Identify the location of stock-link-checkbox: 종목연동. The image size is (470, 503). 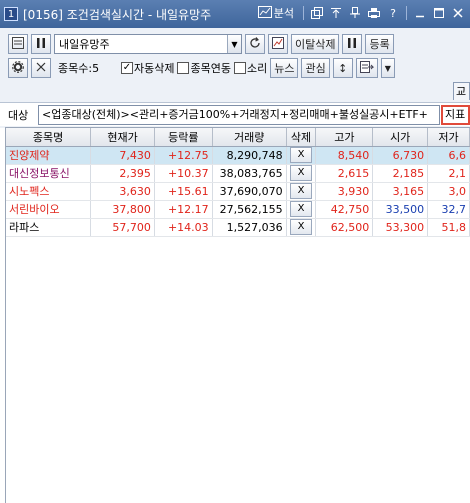
(204, 68).